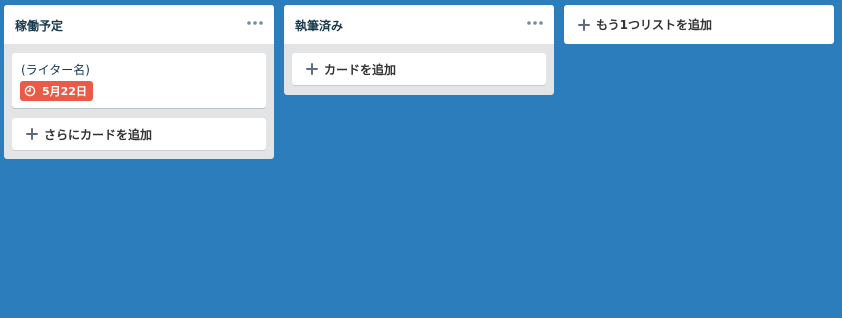 The width and height of the screenshot is (842, 318). I want to click on list-written: 執筆済み カードを追加, so click(419, 50).